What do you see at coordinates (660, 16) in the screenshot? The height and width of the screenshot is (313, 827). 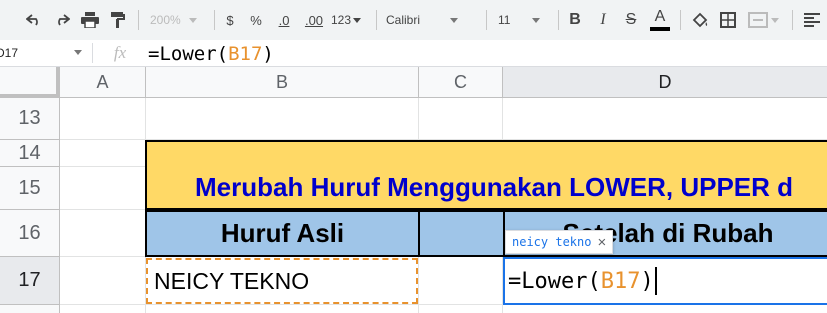 I see `text-color-label: A` at bounding box center [660, 16].